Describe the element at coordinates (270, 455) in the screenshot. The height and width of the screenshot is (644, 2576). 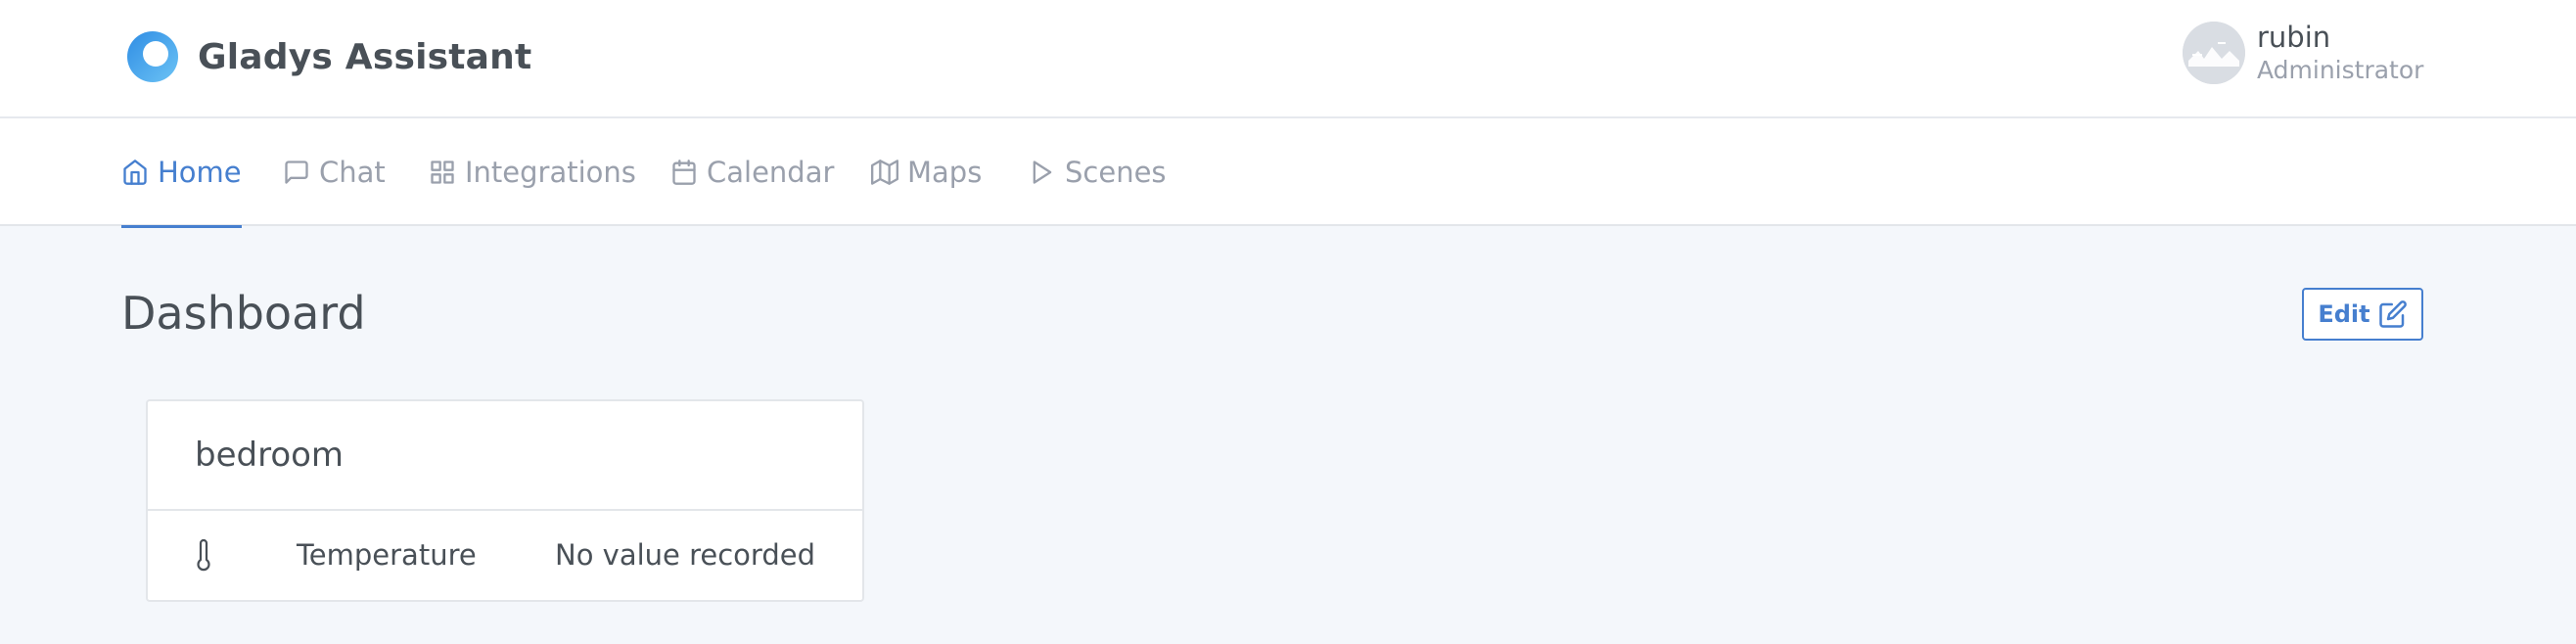
I see `room-title: bedroom` at that location.